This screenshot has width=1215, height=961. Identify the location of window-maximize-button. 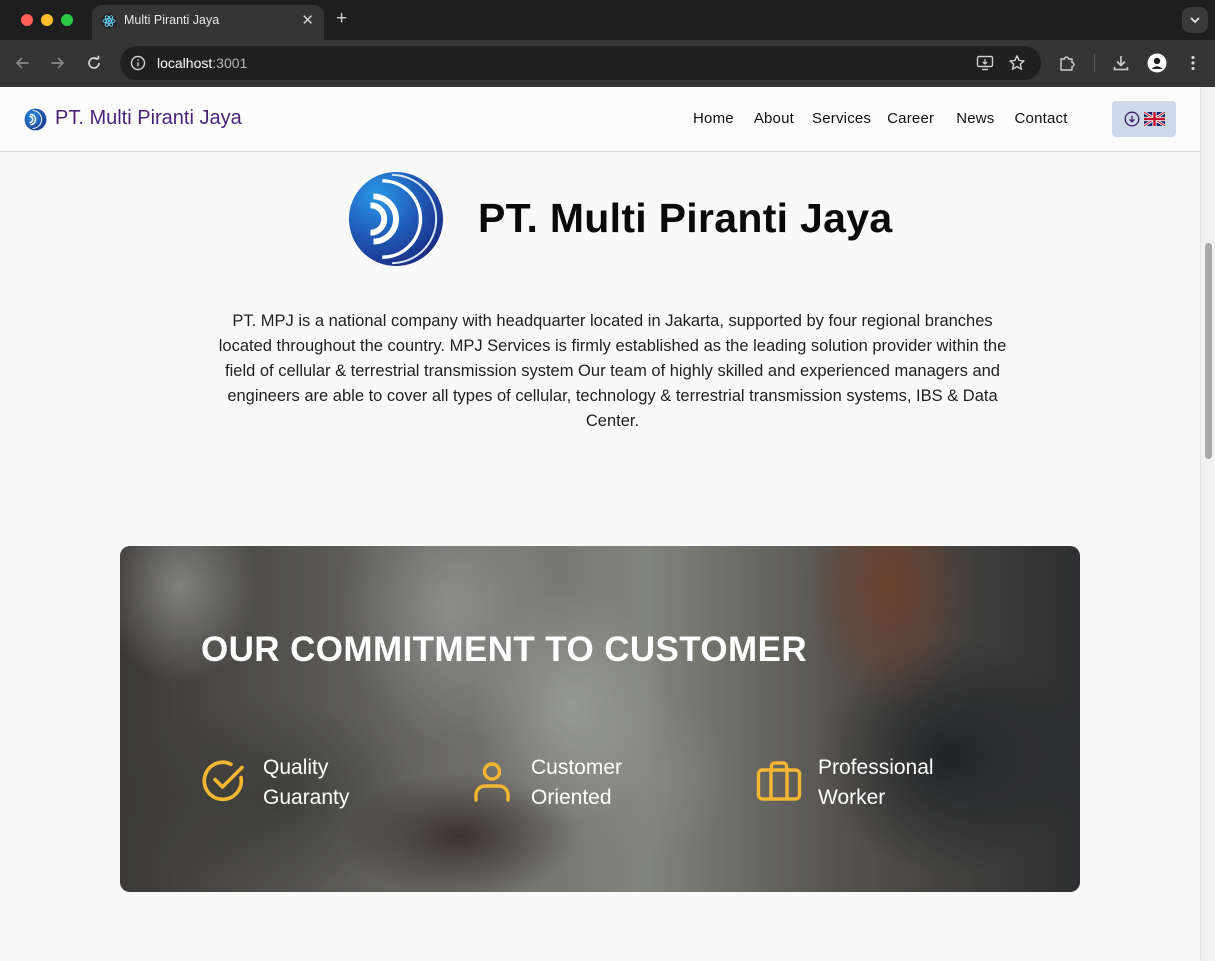
(67, 20).